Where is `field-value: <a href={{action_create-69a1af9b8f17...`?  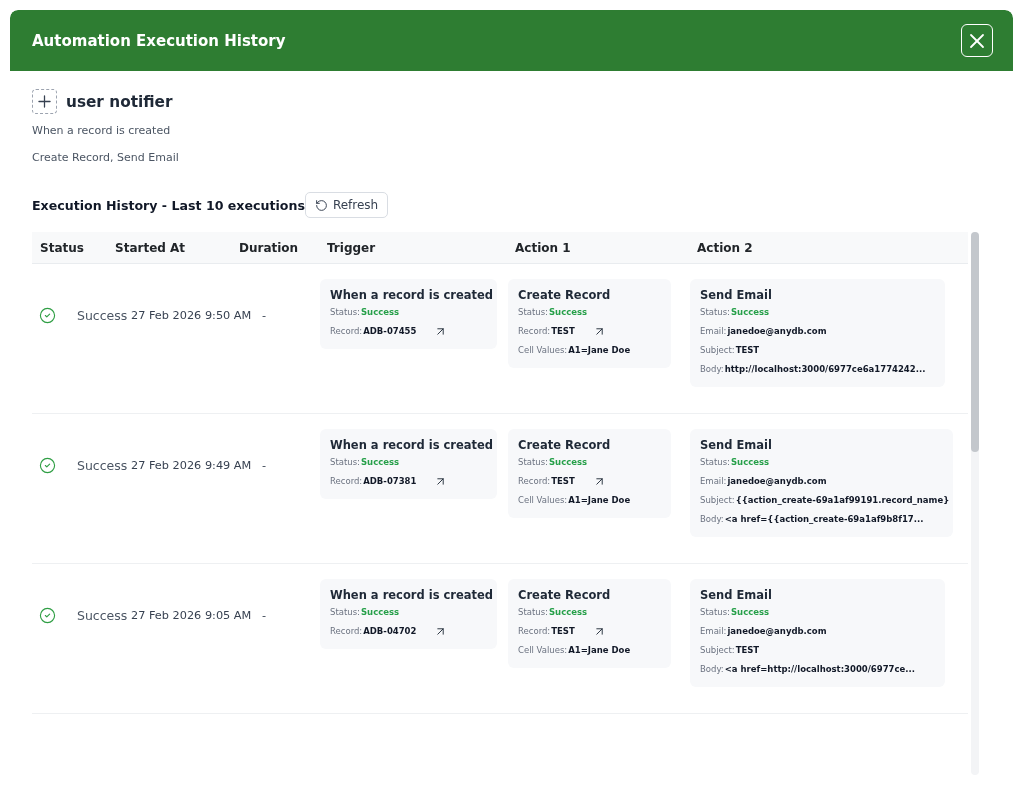
field-value: <a href={{action_create-69a1af9b8f17... is located at coordinates (824, 519).